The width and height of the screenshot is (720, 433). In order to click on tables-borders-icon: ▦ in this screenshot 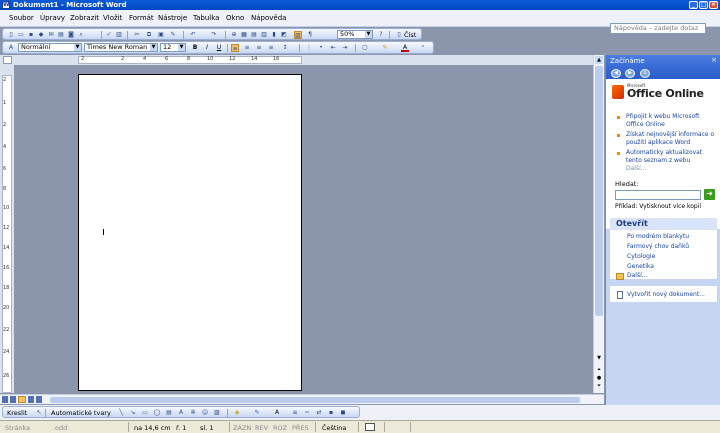, I will do `click(244, 35)`.